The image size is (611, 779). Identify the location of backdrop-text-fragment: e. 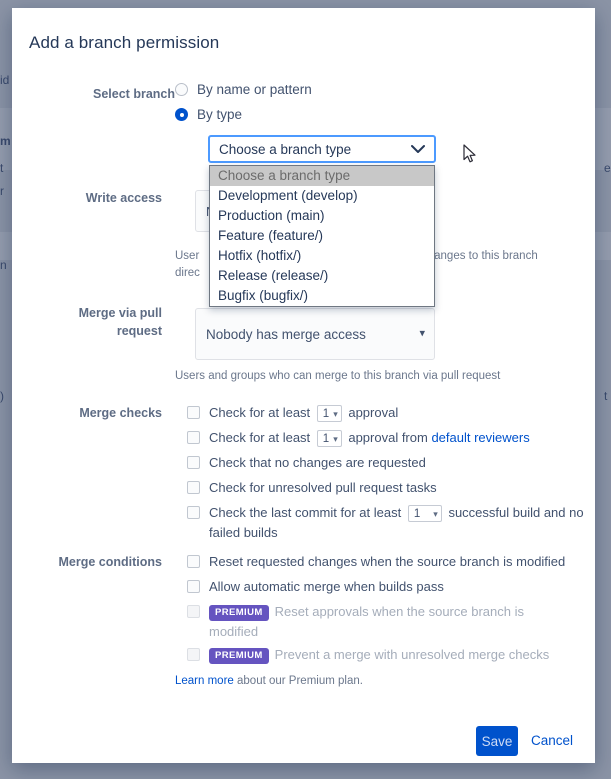
(607, 168).